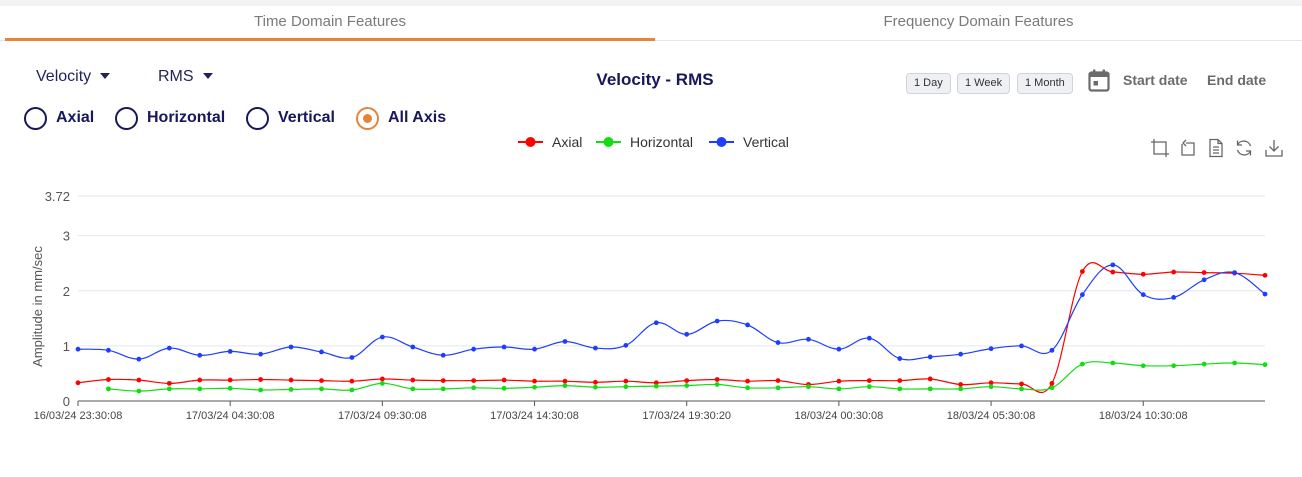 The height and width of the screenshot is (477, 1302). I want to click on calendar-icon, so click(1099, 80).